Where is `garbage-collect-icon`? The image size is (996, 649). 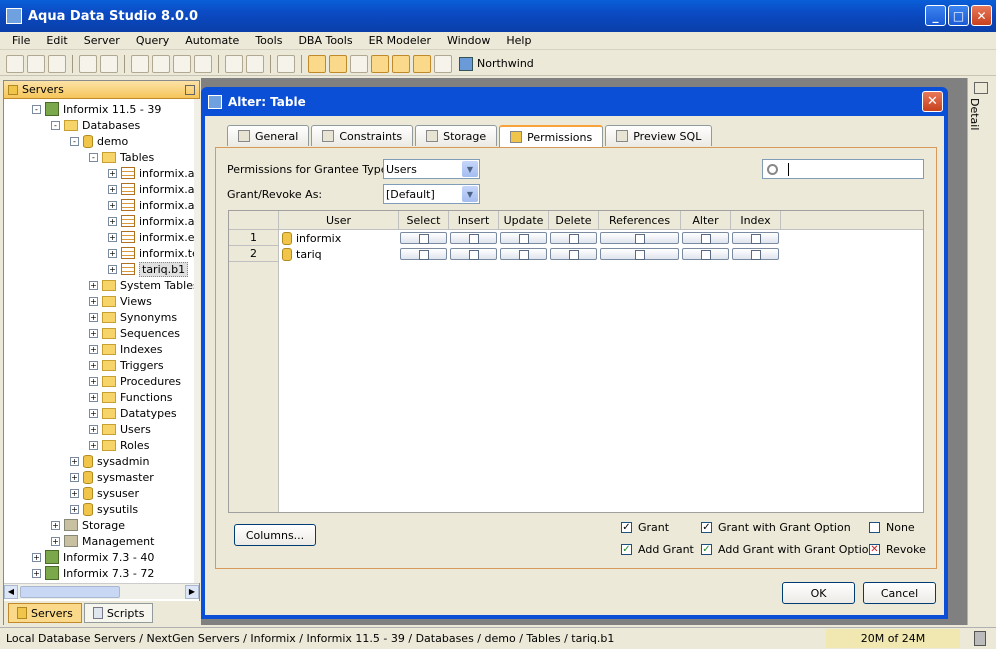 garbage-collect-icon is located at coordinates (980, 638).